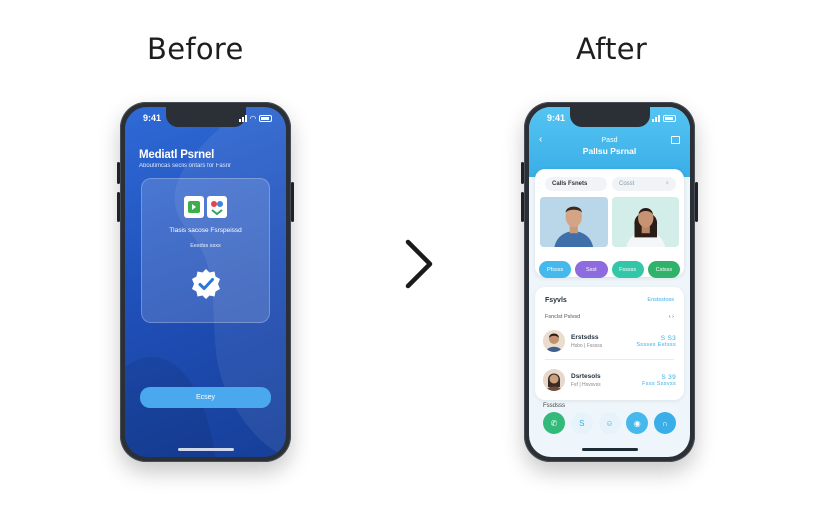 The height and width of the screenshot is (512, 816). I want to click on app-icon-green, so click(194, 207).